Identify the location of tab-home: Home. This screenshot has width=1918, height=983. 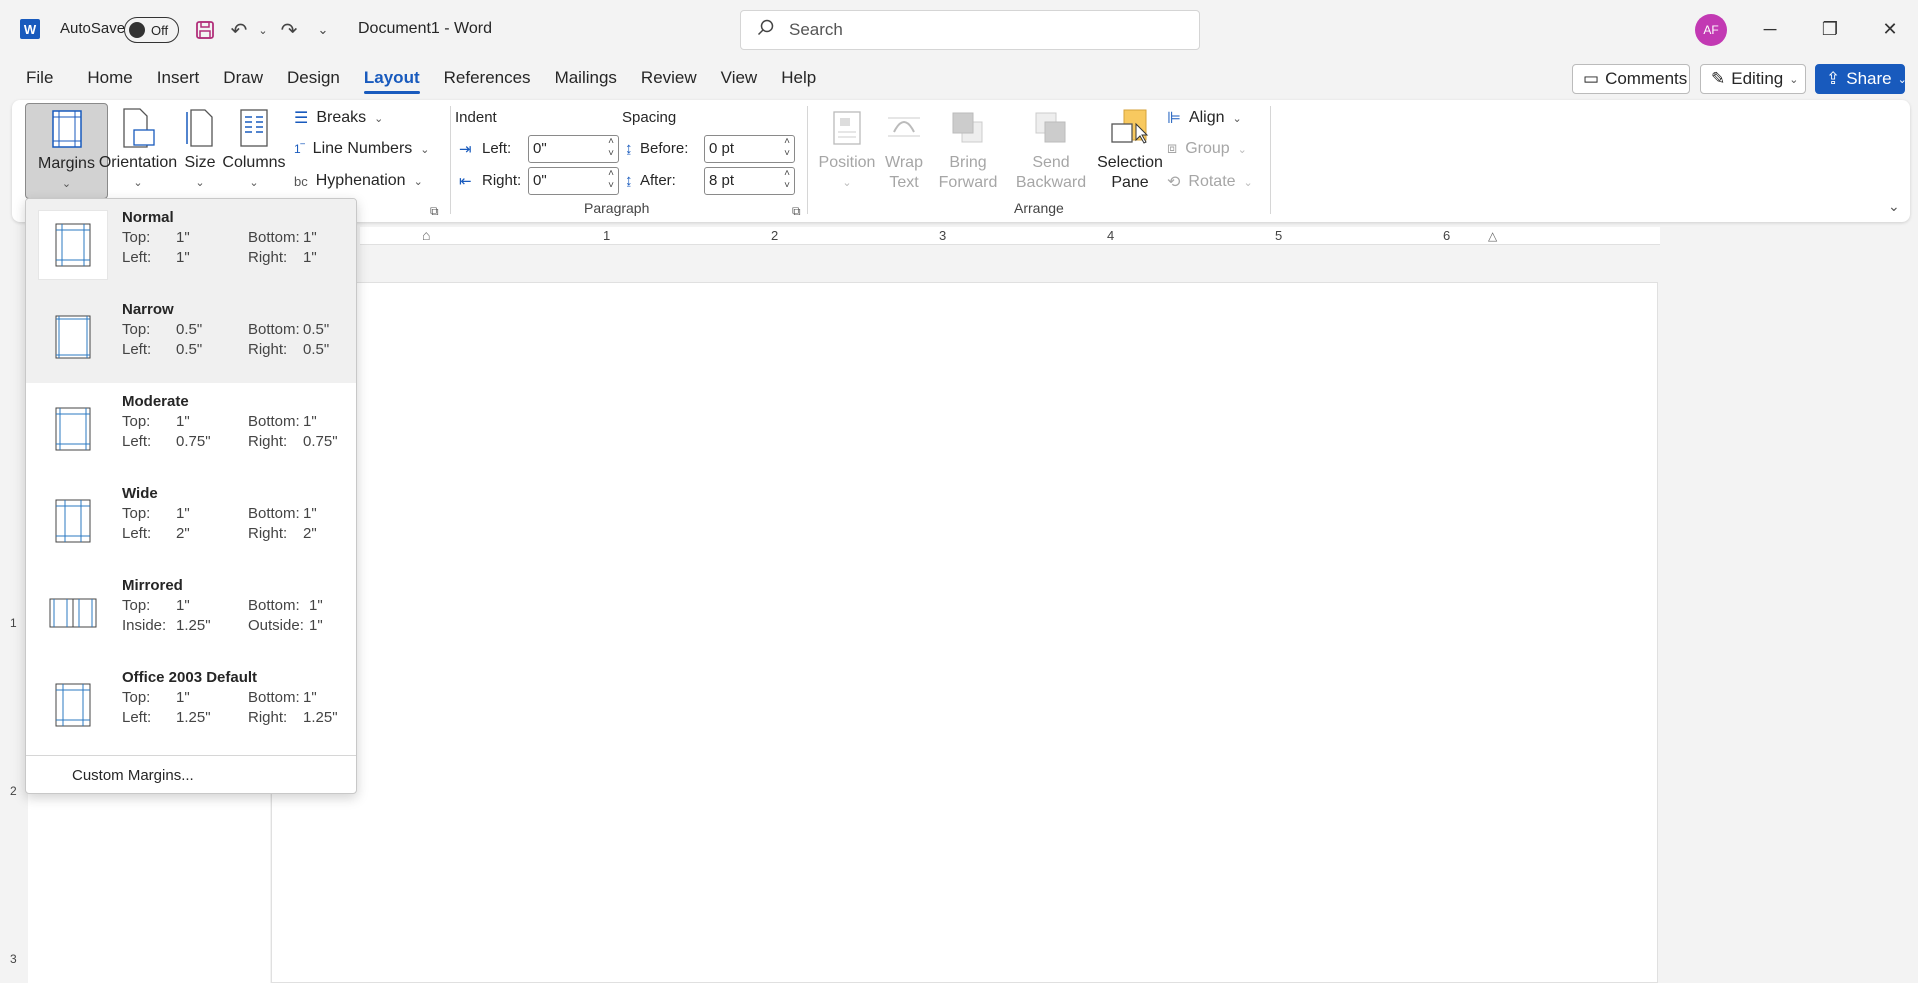
(109, 79).